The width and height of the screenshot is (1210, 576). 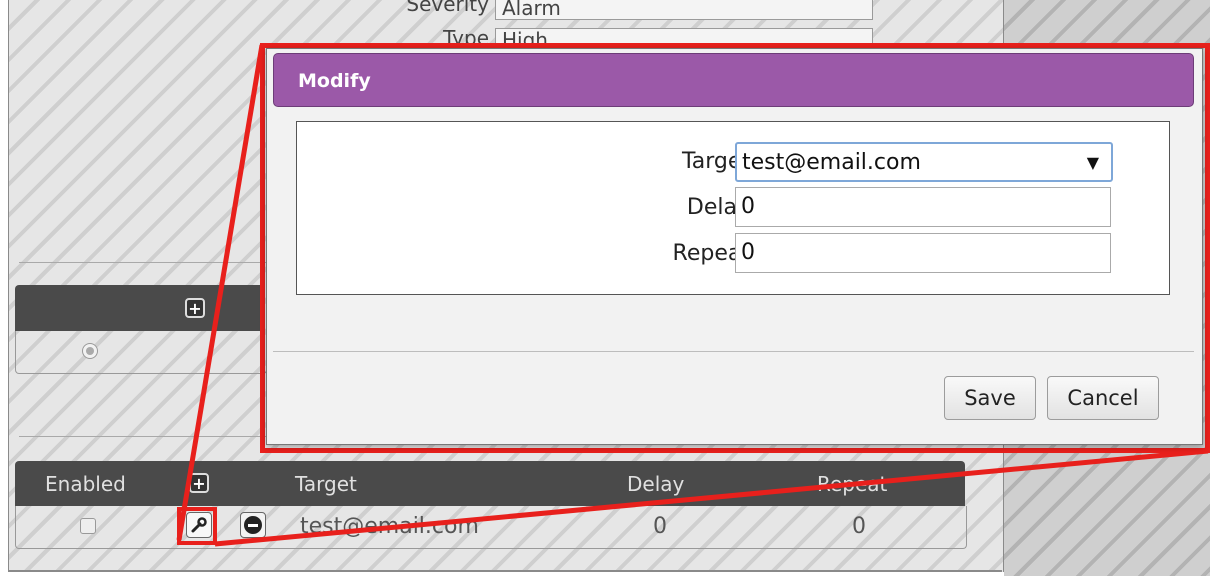 What do you see at coordinates (326, 484) in the screenshot?
I see `column-header-target: Target` at bounding box center [326, 484].